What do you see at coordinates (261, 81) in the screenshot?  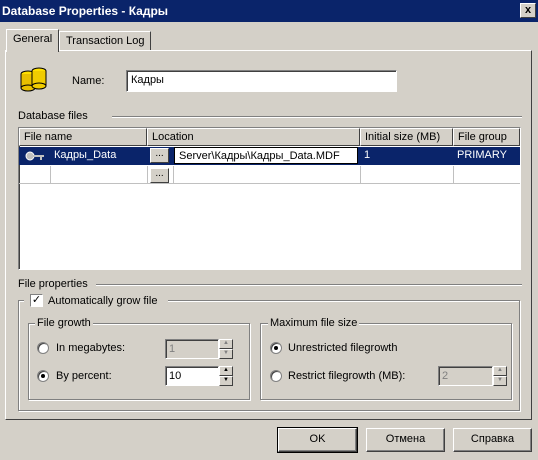 I see `name-field: Кадры` at bounding box center [261, 81].